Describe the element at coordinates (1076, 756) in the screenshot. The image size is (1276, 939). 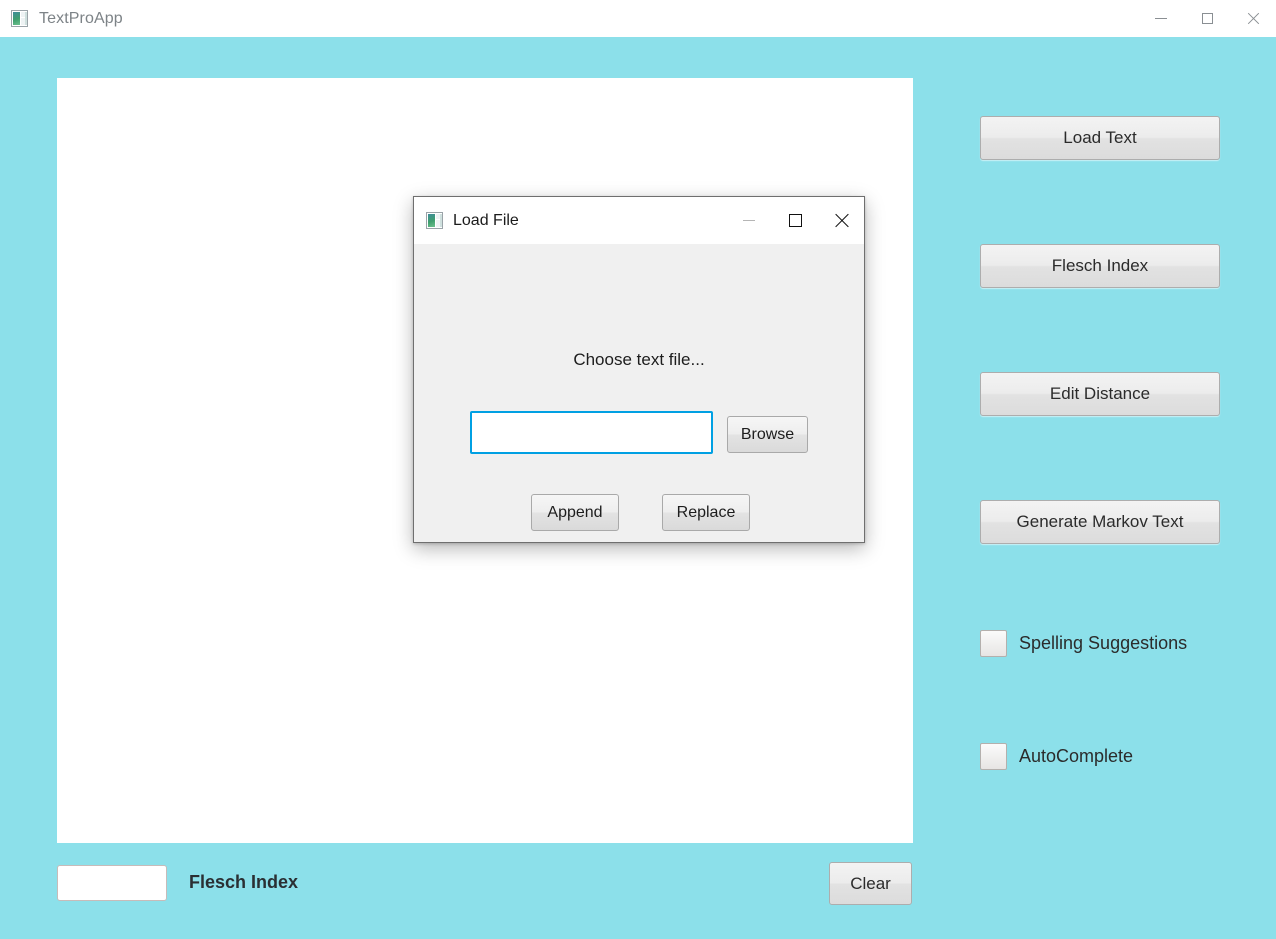
I see `autocomplete-label: AutoComplete` at that location.